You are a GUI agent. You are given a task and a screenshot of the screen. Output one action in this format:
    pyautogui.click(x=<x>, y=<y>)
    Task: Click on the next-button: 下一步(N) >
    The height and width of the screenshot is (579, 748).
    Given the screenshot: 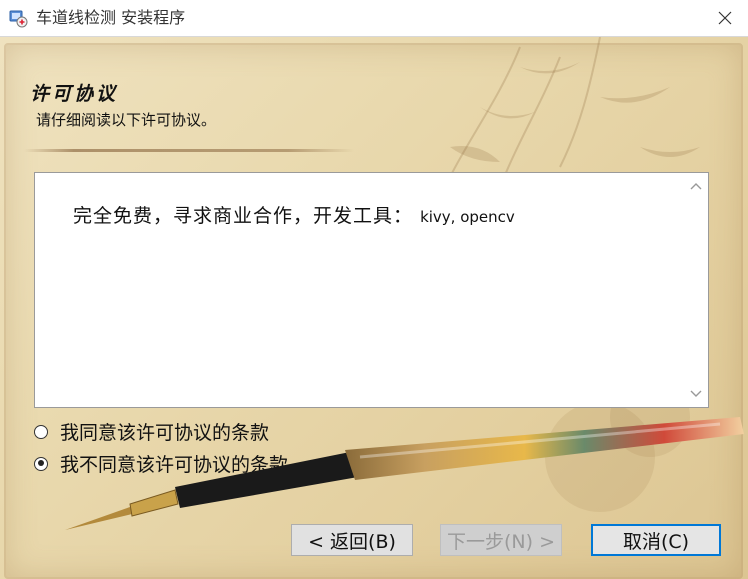 What is the action you would take?
    pyautogui.click(x=501, y=540)
    